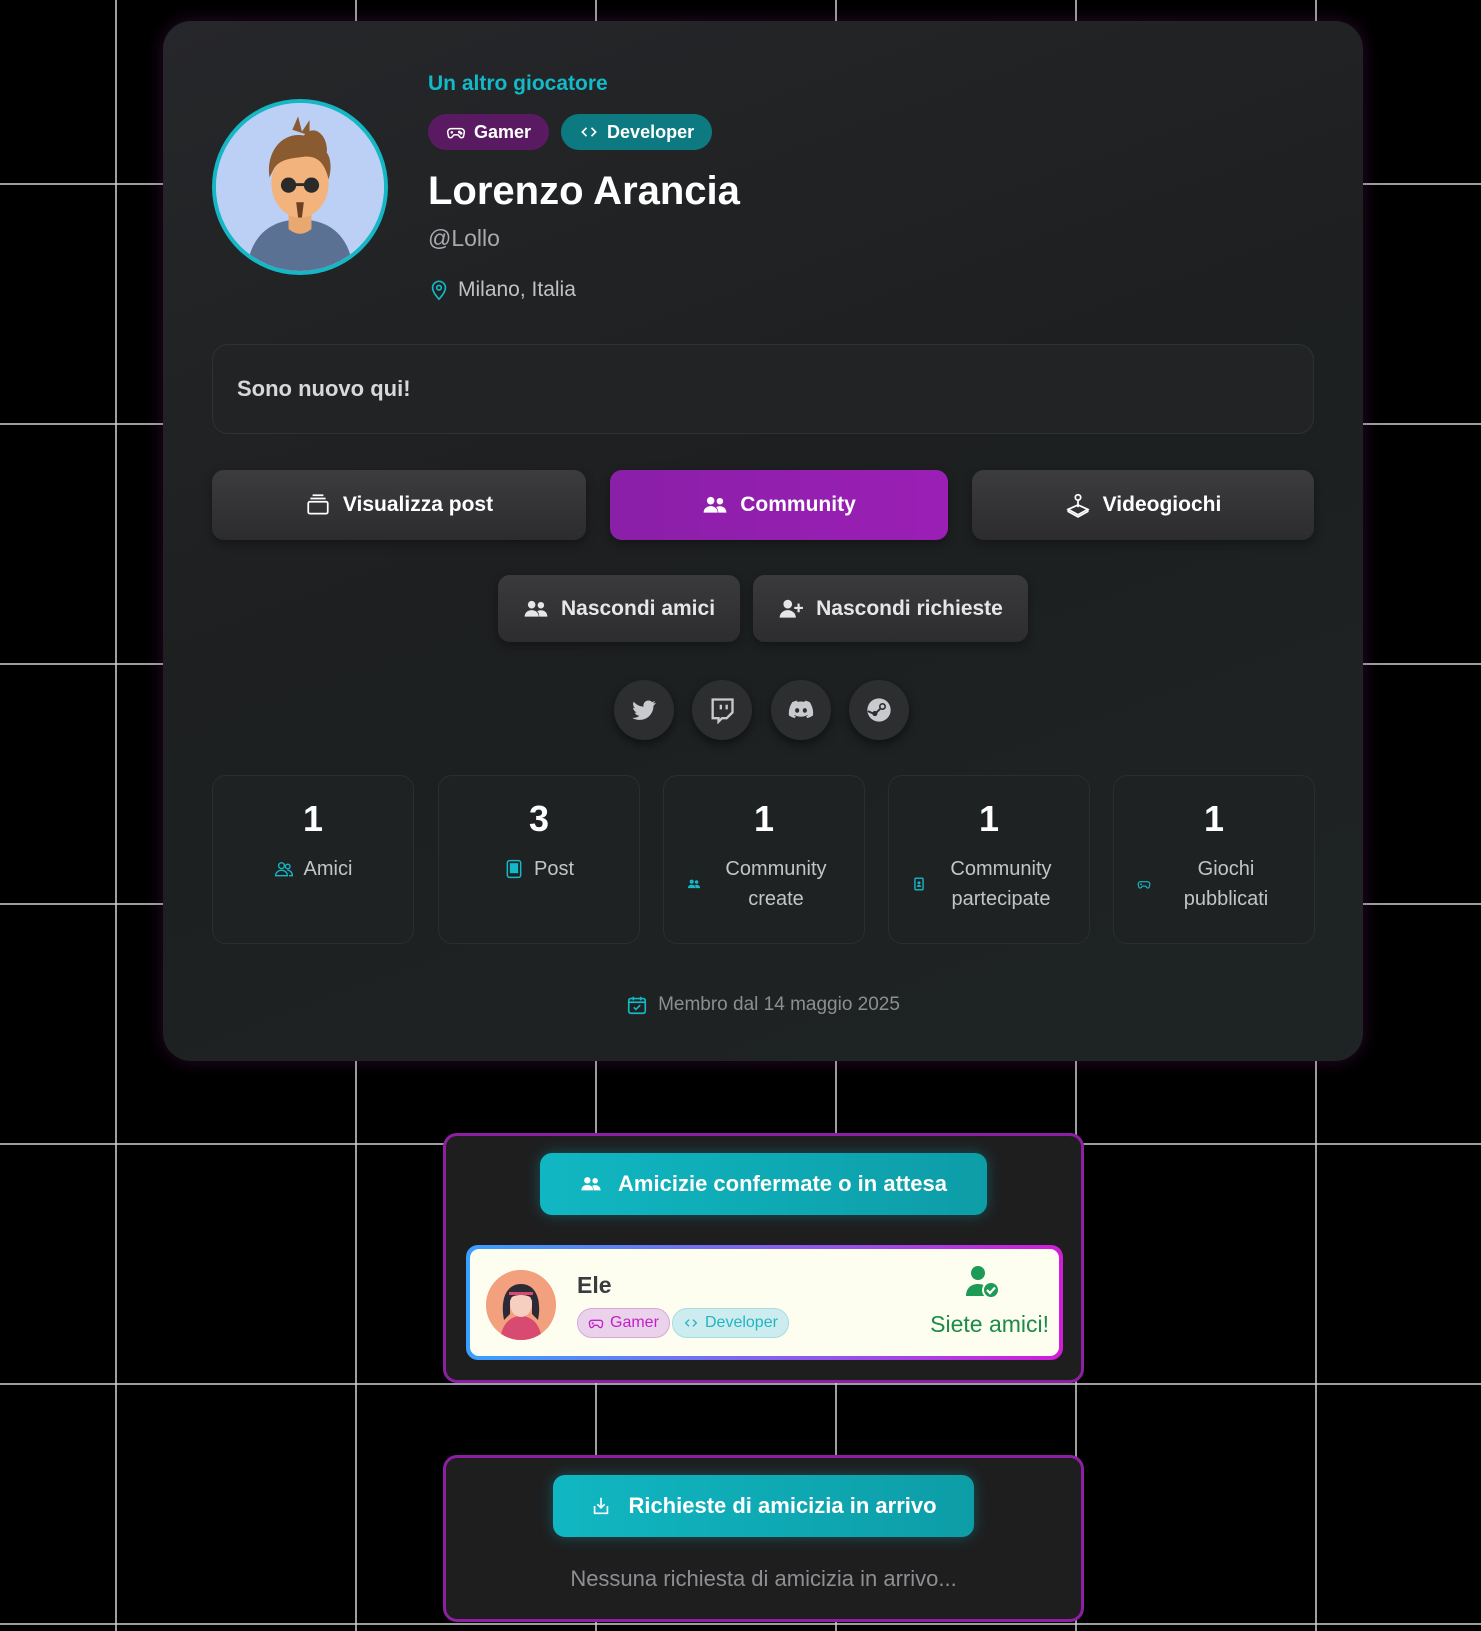 The height and width of the screenshot is (1631, 1481). I want to click on group-icon, so click(694, 884).